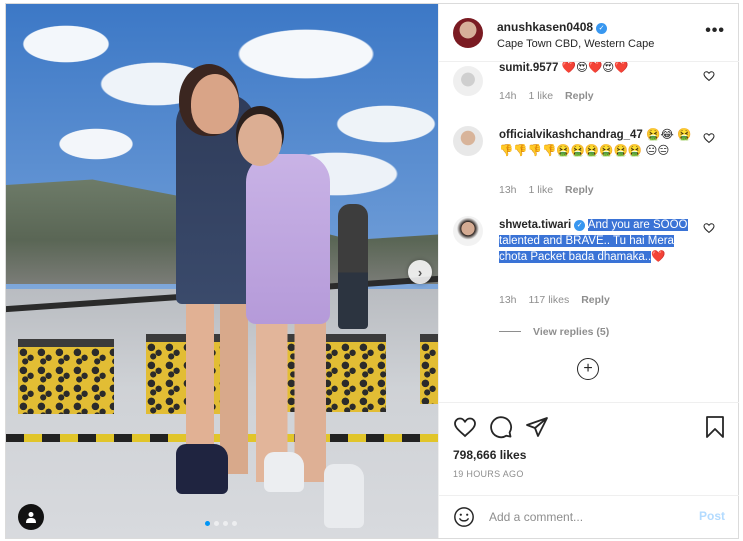  I want to click on paper-plane-icon, so click(537, 427).